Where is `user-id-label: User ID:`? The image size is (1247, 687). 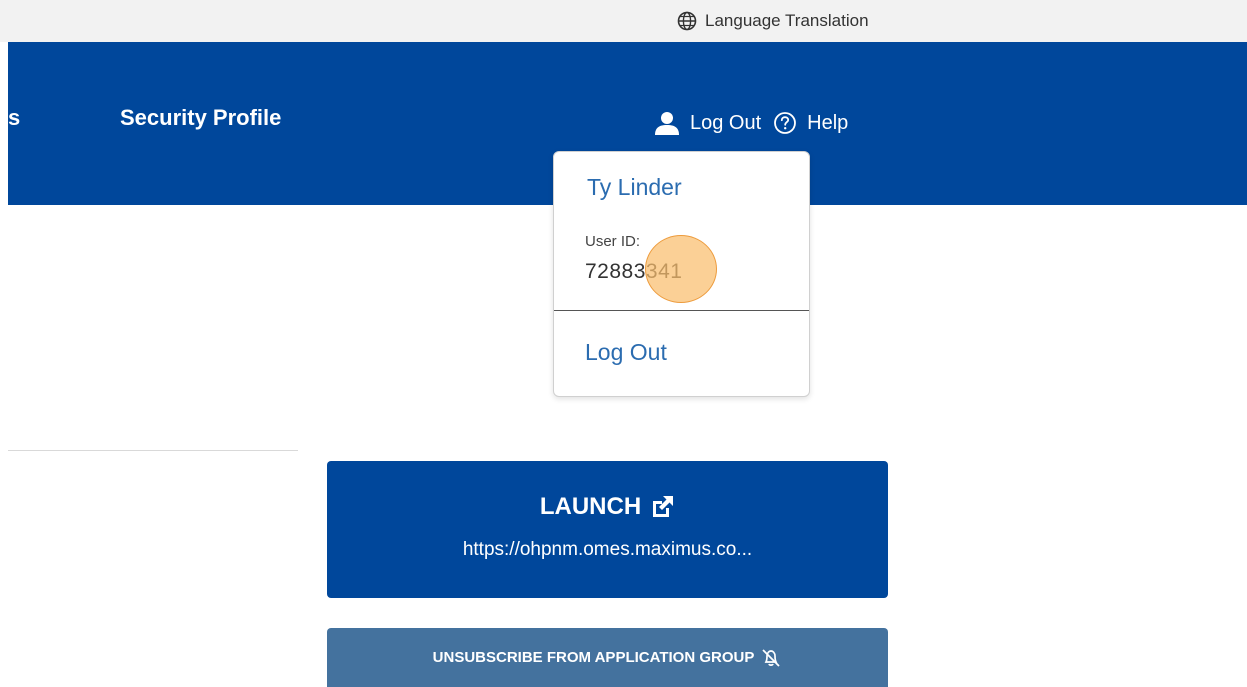
user-id-label: User ID: is located at coordinates (613, 241).